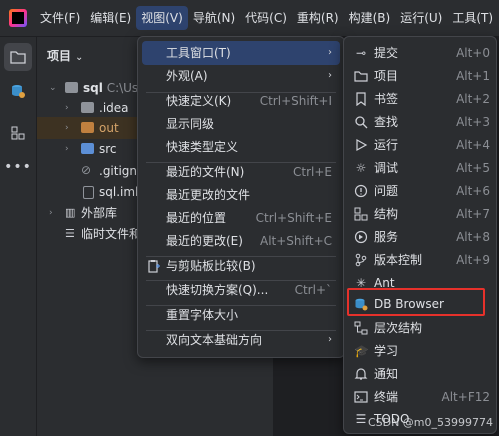 The height and width of the screenshot is (436, 499). Describe the element at coordinates (214, 18) in the screenshot. I see `menu-navigate: 导航(N)` at that location.